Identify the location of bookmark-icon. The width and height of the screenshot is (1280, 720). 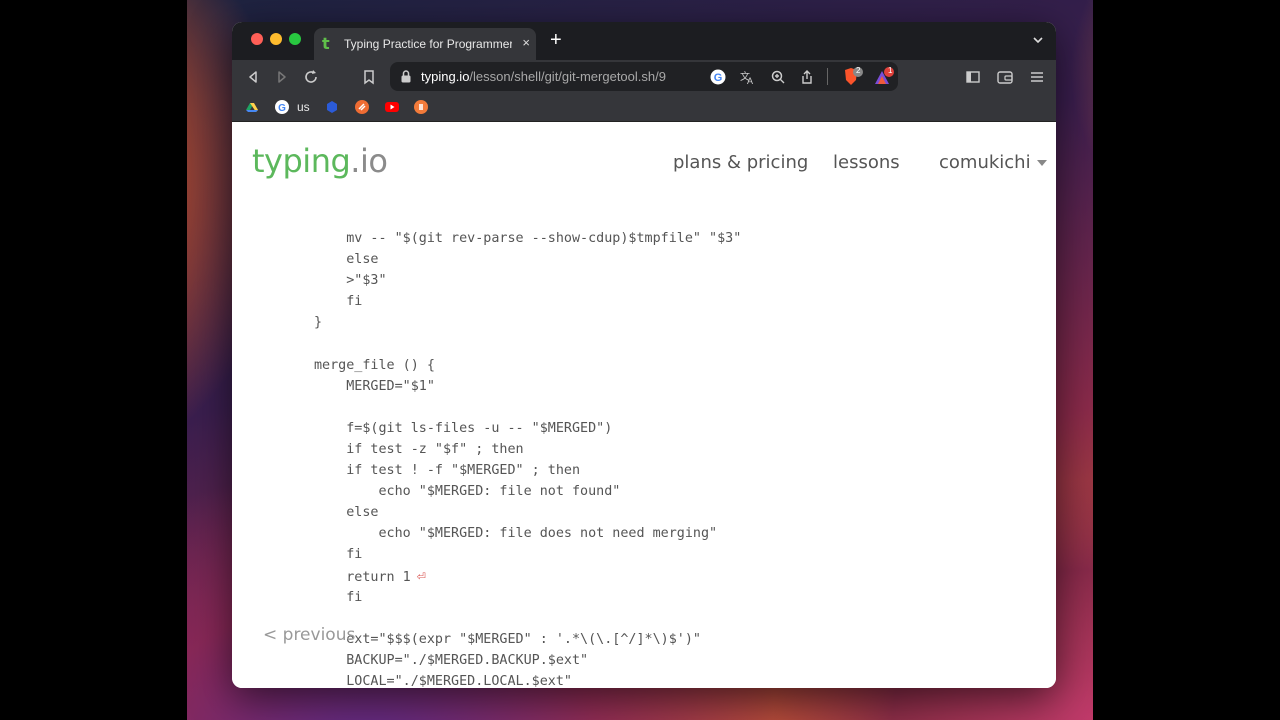
(369, 77).